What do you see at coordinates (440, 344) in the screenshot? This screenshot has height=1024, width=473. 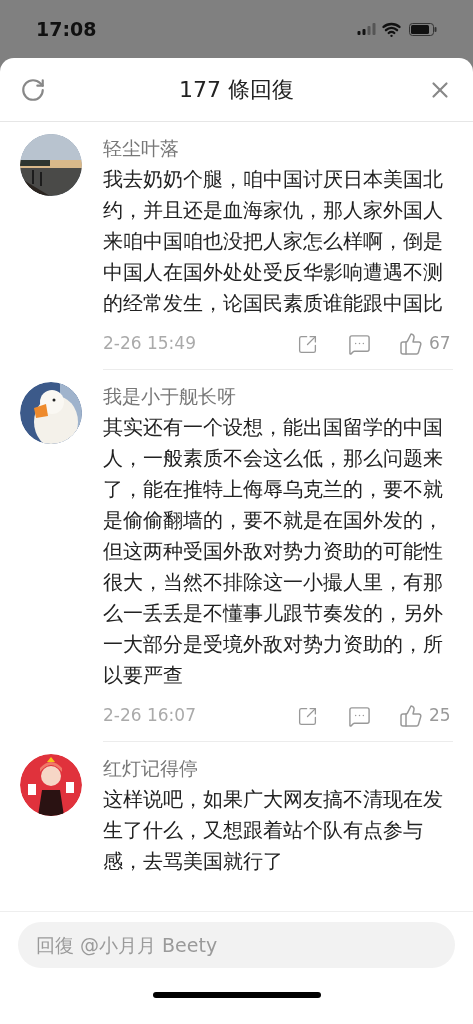 I see `like-count: 67` at bounding box center [440, 344].